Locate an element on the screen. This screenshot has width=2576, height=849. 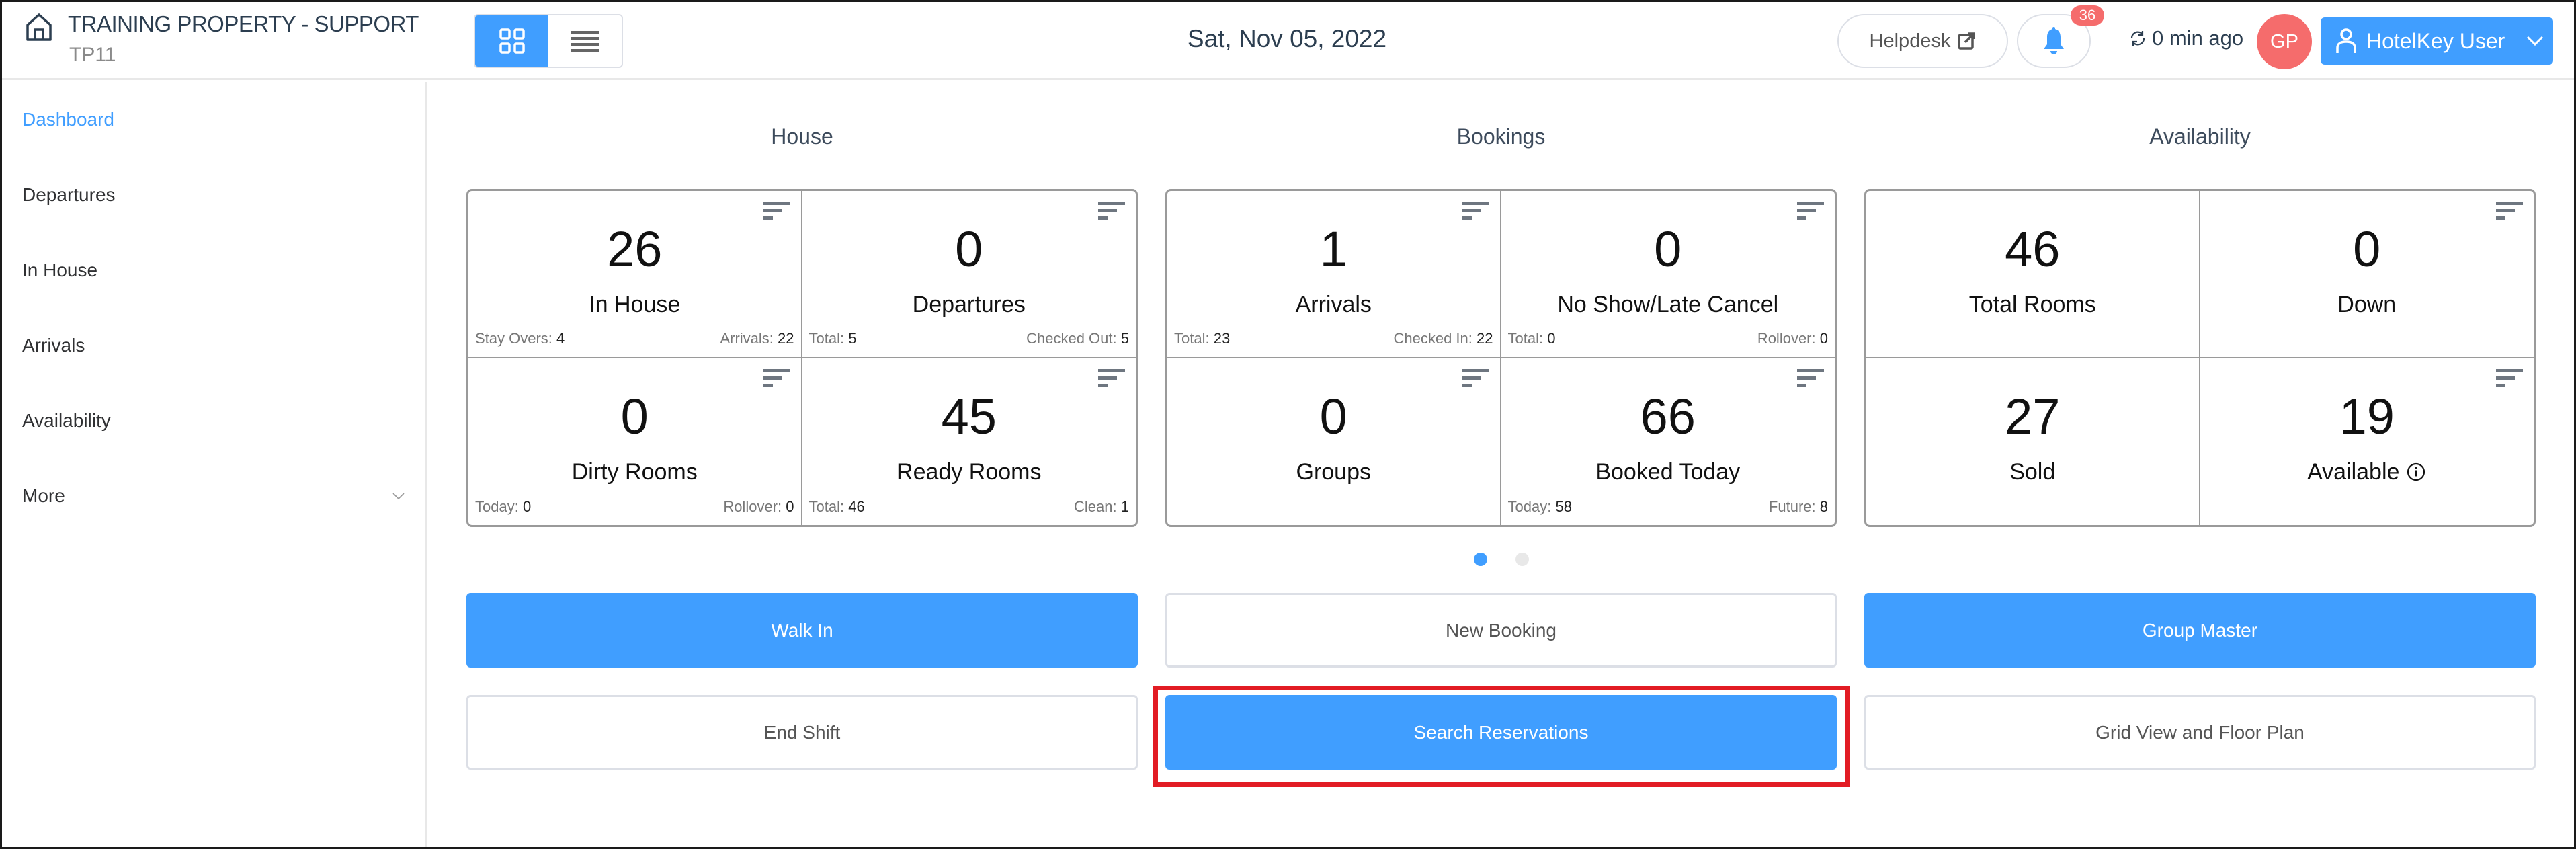
sidebar-item-arrivals: Arrivals is located at coordinates (213, 345).